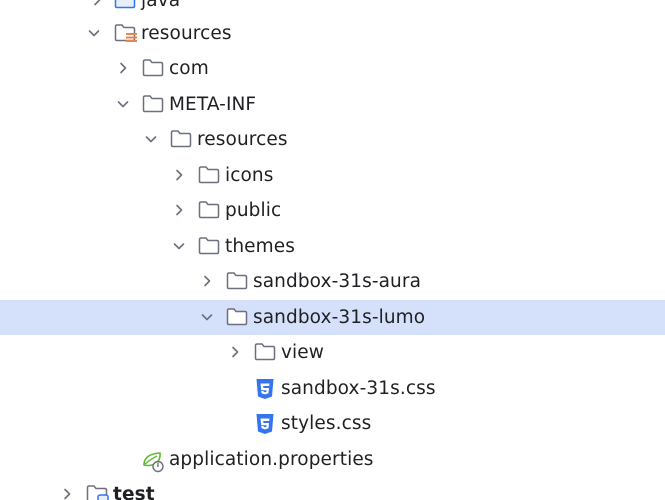 The image size is (665, 500). I want to click on tree-item-sandbox-31s-aura: sandbox-31s-aura, so click(332, 282).